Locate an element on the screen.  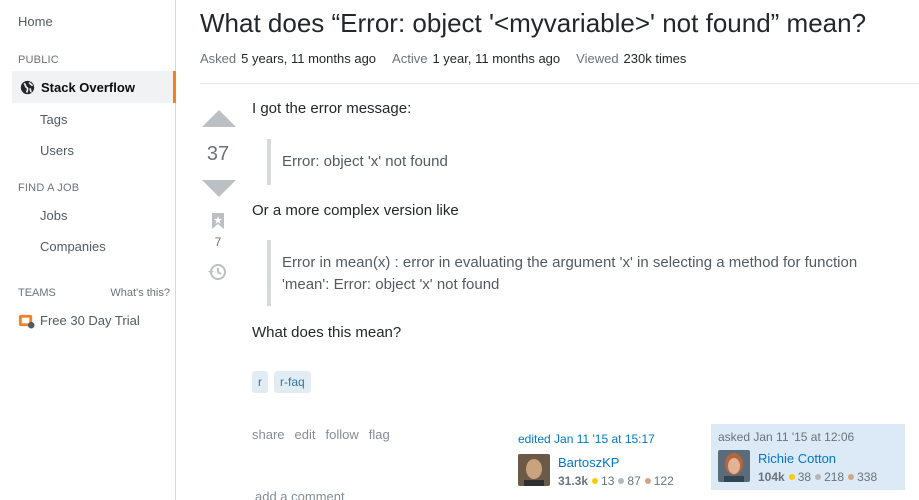
sidebar-section-find-a-job: FIND A JOB is located at coordinates (49, 188).